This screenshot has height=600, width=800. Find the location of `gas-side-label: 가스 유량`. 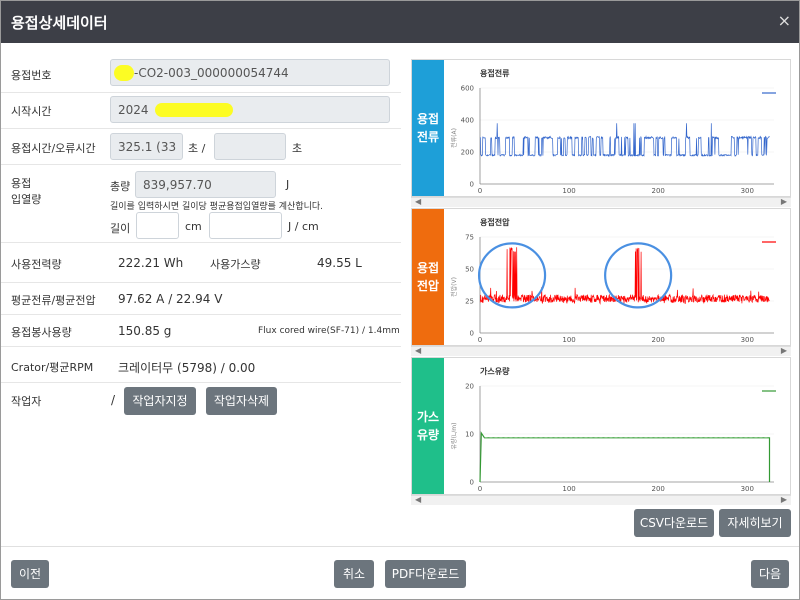

gas-side-label: 가스 유량 is located at coordinates (428, 426).